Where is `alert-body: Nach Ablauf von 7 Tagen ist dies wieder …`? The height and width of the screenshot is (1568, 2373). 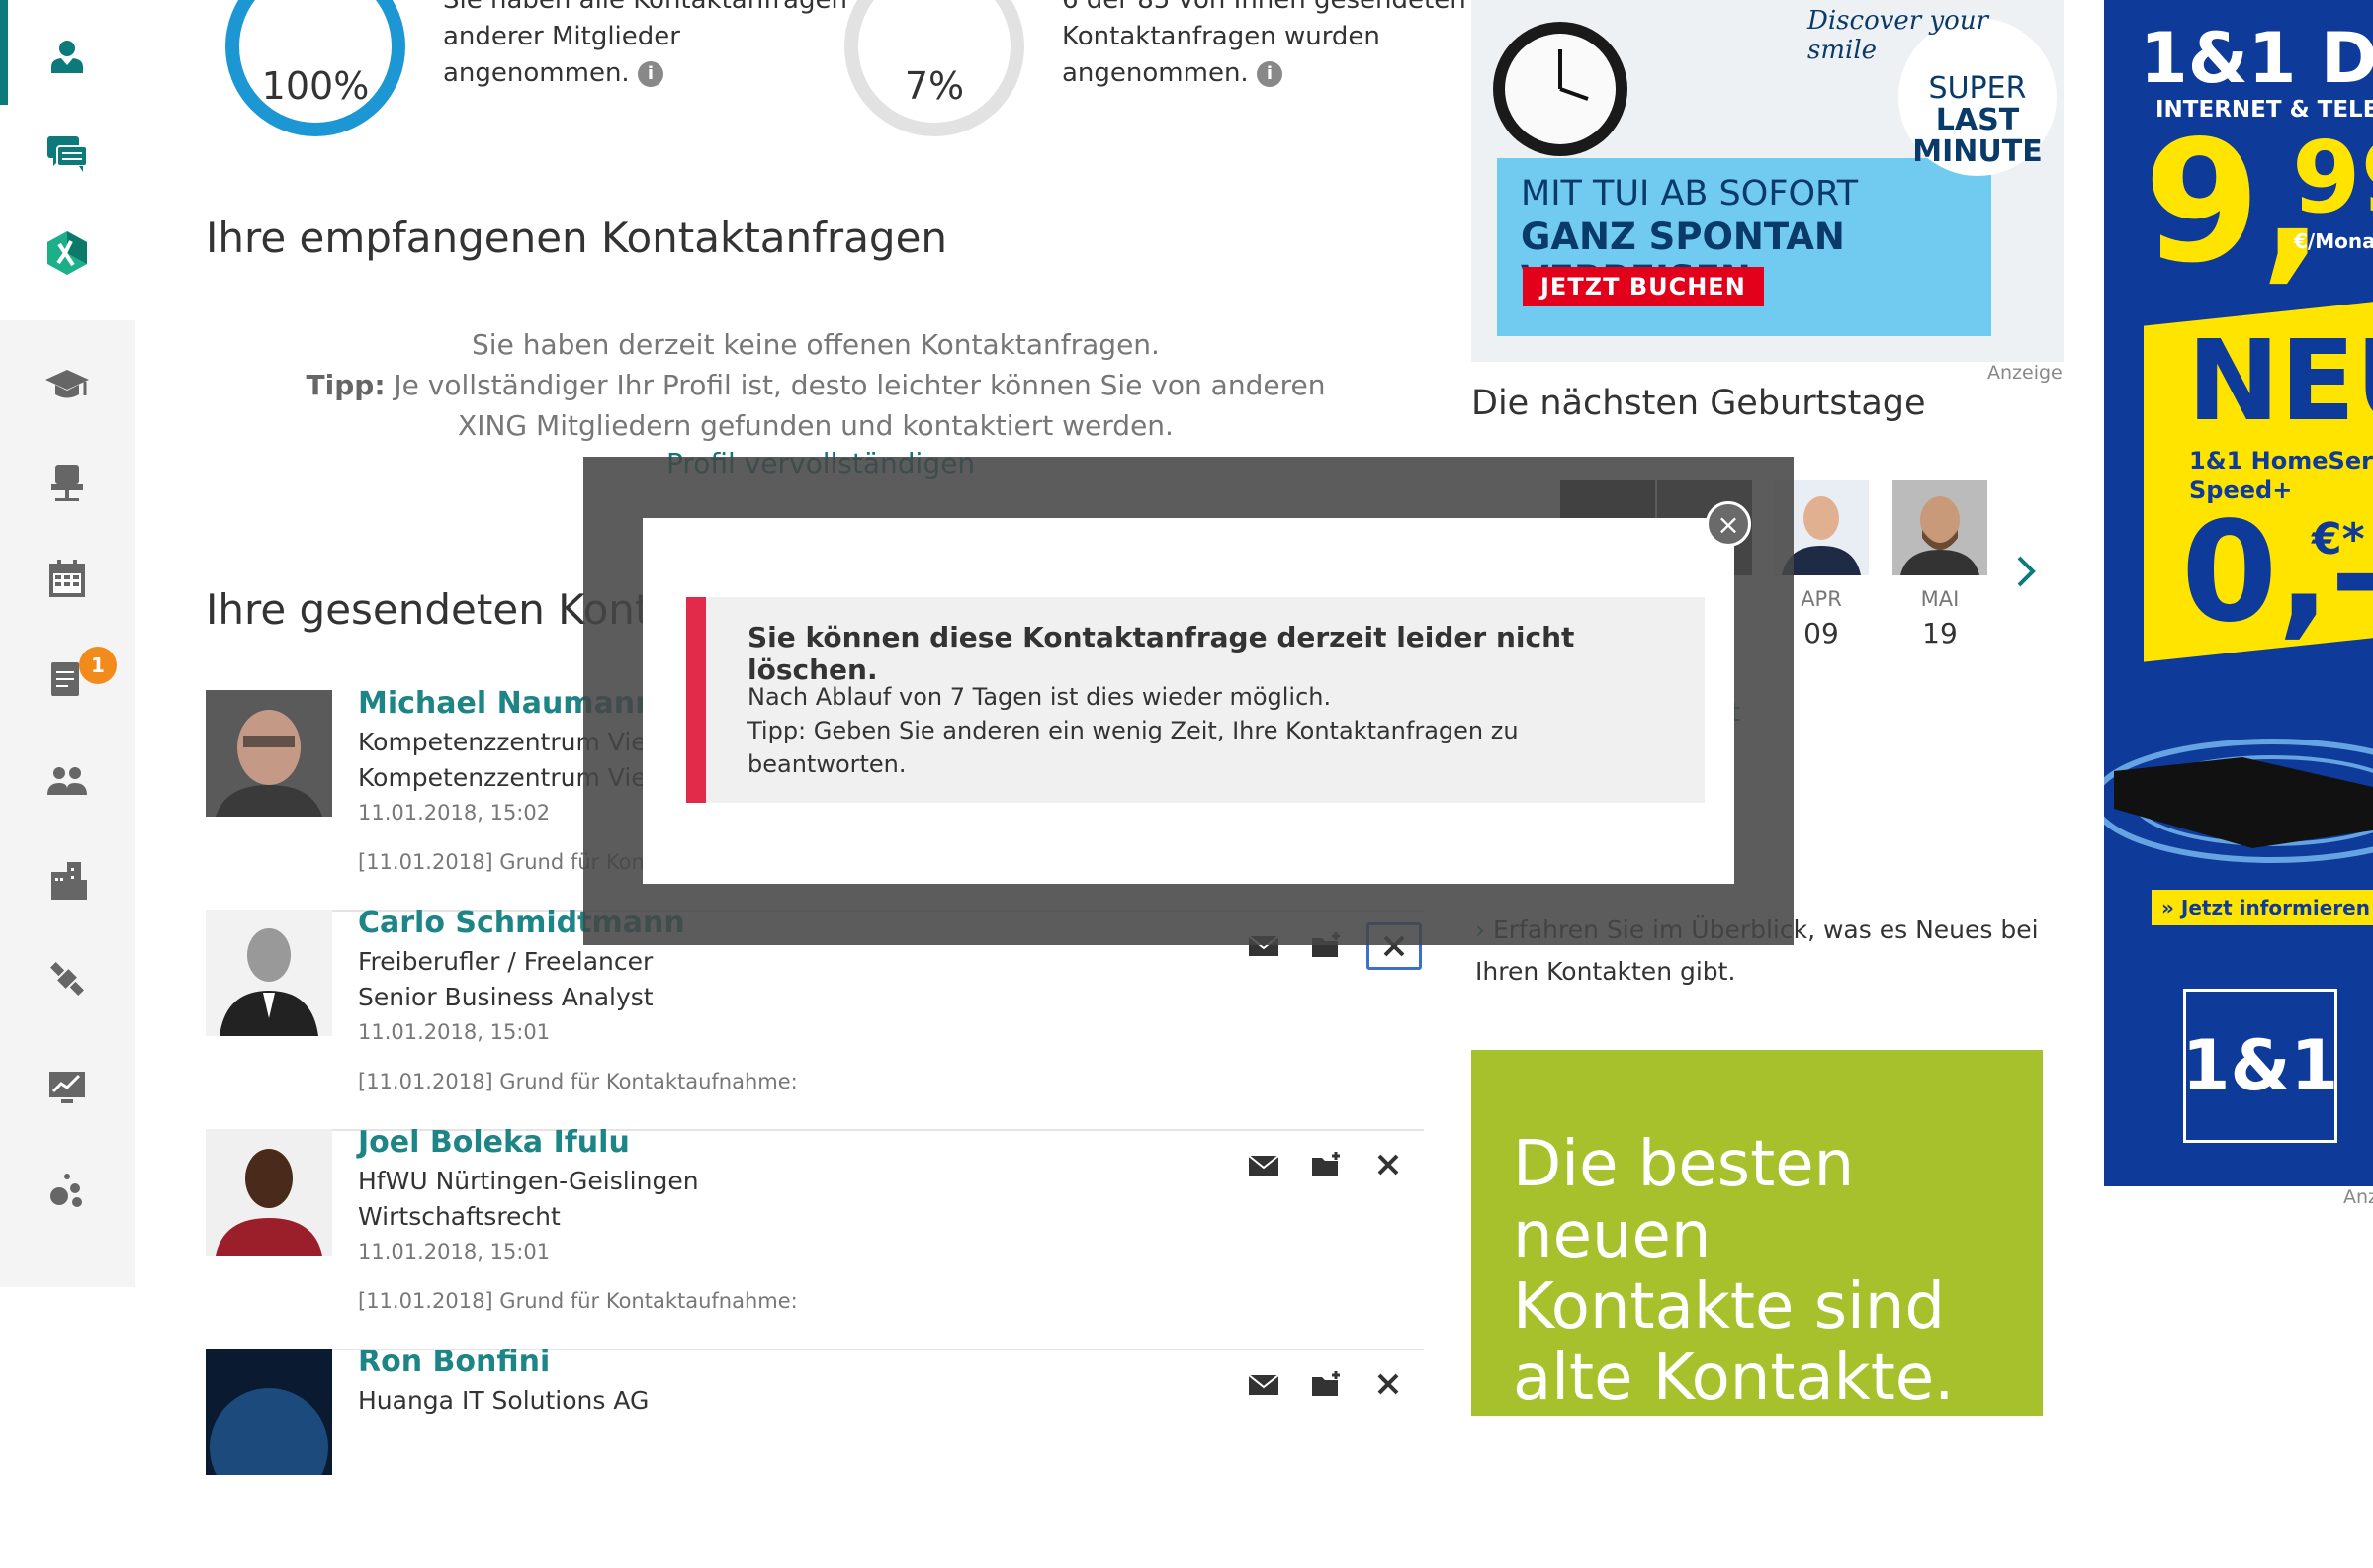 alert-body: Nach Ablauf von 7 Tagen ist dies wieder … is located at coordinates (1202, 730).